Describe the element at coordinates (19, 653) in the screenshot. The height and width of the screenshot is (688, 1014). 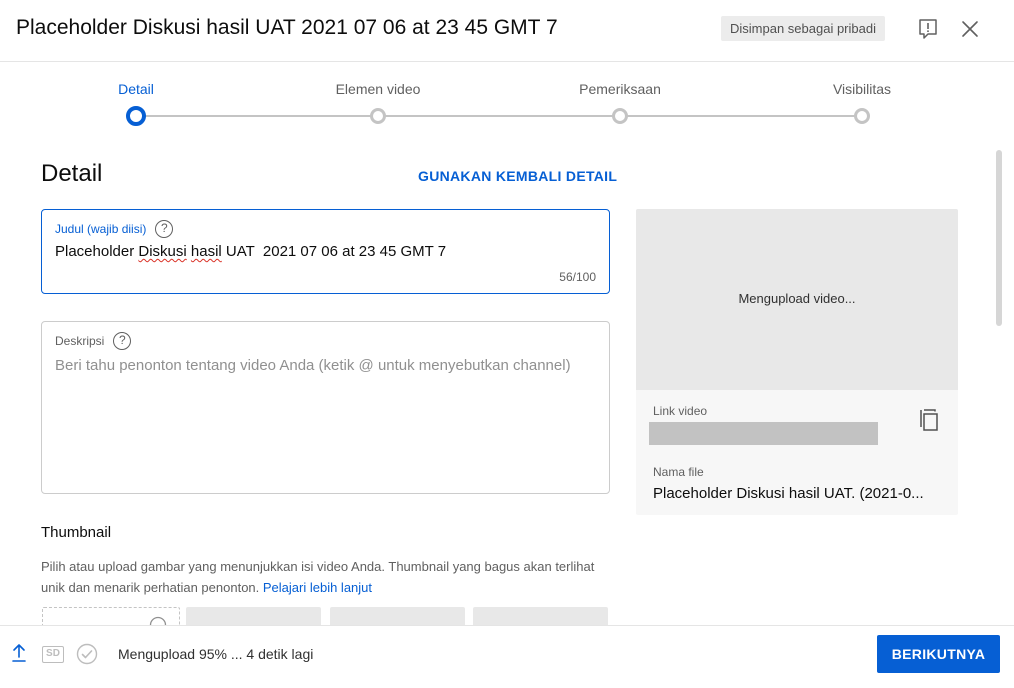
I see `upload-icon` at that location.